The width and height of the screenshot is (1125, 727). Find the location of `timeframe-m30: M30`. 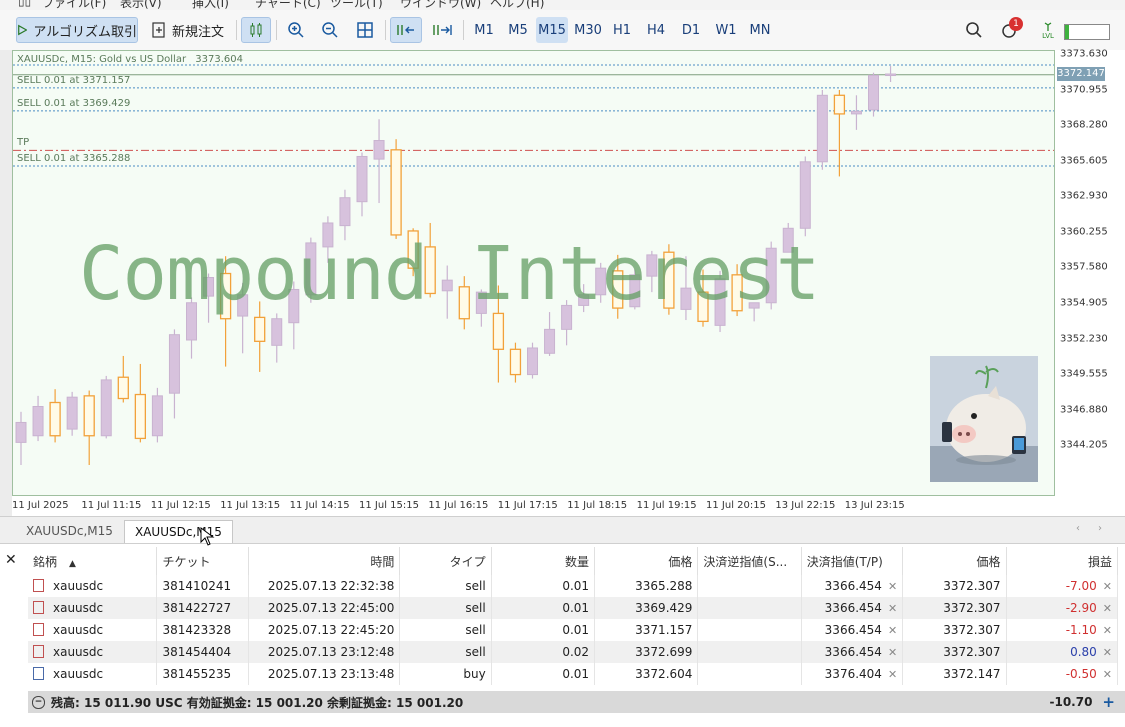

timeframe-m30: M30 is located at coordinates (588, 30).